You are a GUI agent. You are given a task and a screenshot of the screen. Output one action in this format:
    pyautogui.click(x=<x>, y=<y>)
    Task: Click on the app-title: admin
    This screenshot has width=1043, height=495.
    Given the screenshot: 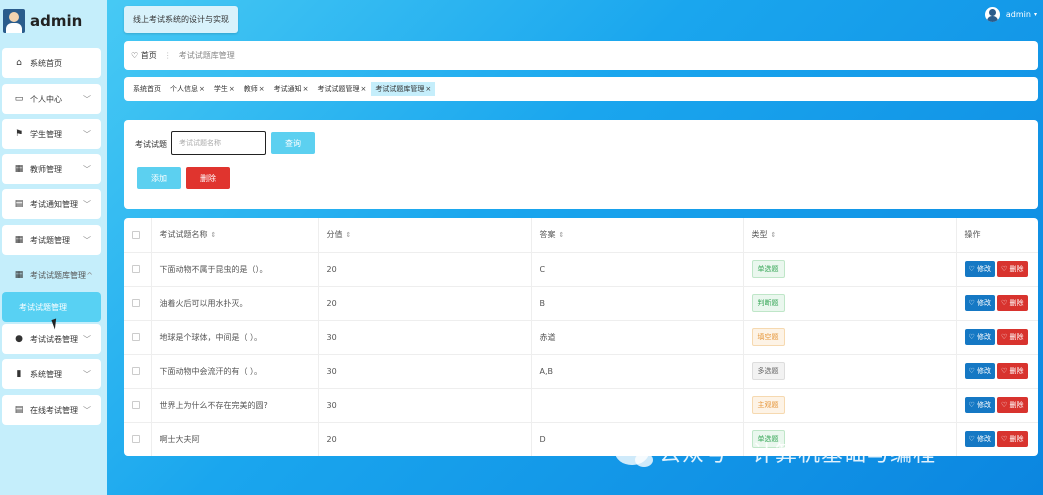 What is the action you would take?
    pyautogui.click(x=56, y=21)
    